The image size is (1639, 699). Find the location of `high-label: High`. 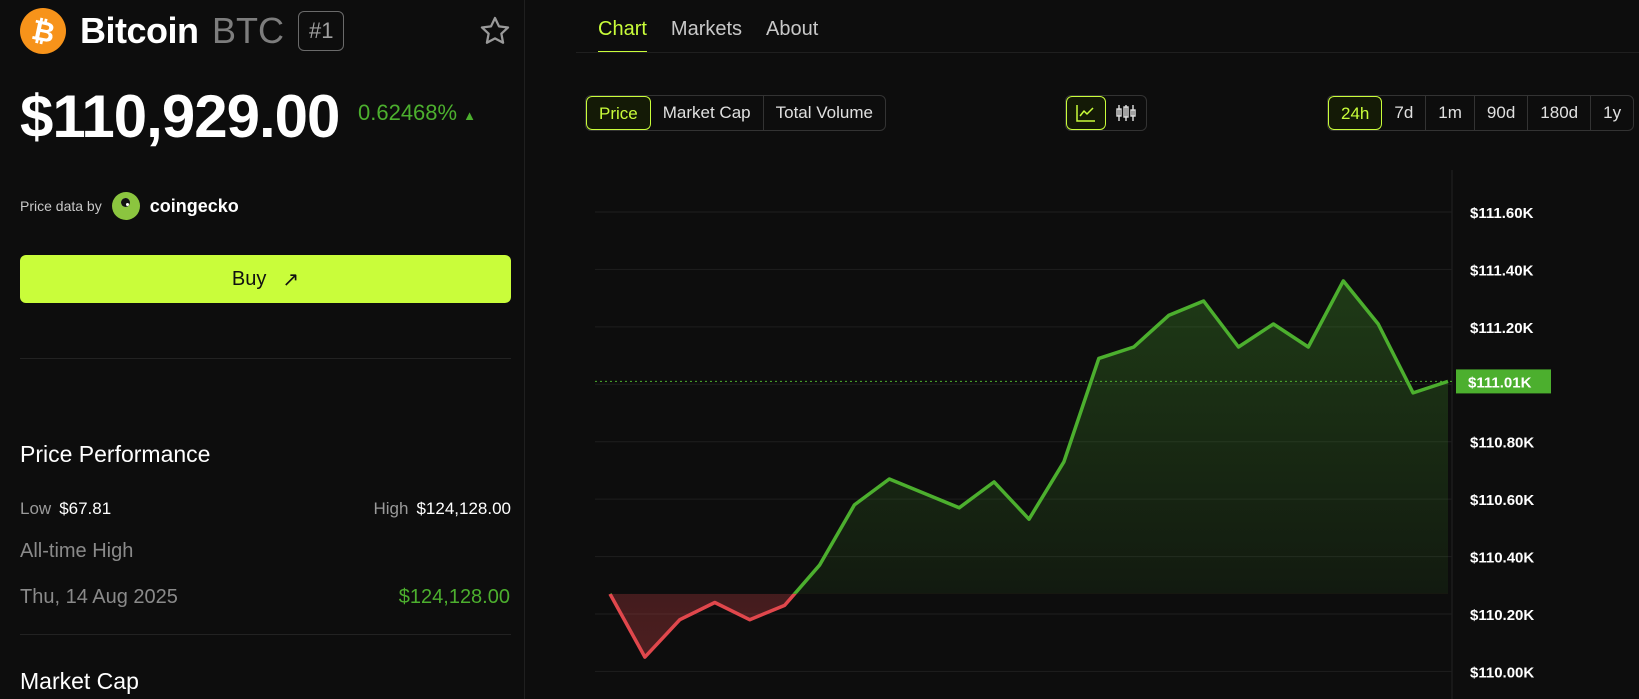

high-label: High is located at coordinates (391, 508).